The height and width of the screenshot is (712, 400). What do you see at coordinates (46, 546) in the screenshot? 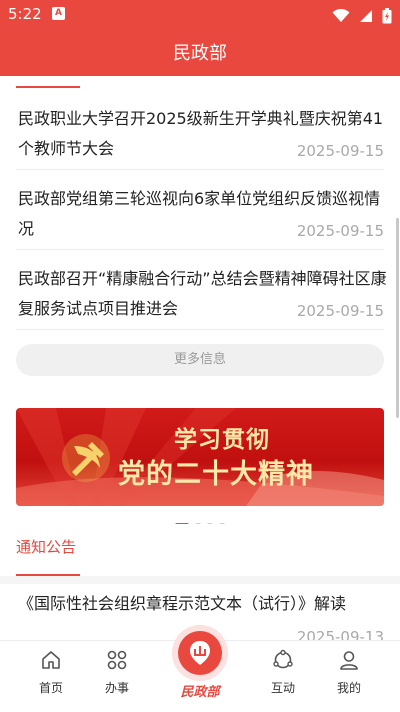
I see `notice-tab: 通知公告` at bounding box center [46, 546].